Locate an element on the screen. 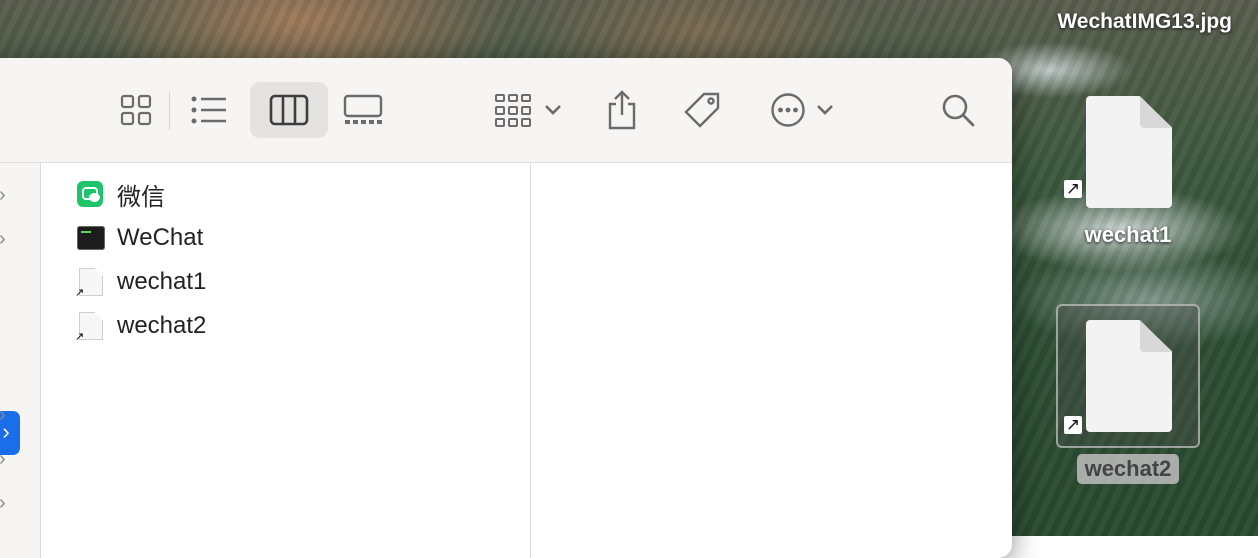  group-icon is located at coordinates (513, 110).